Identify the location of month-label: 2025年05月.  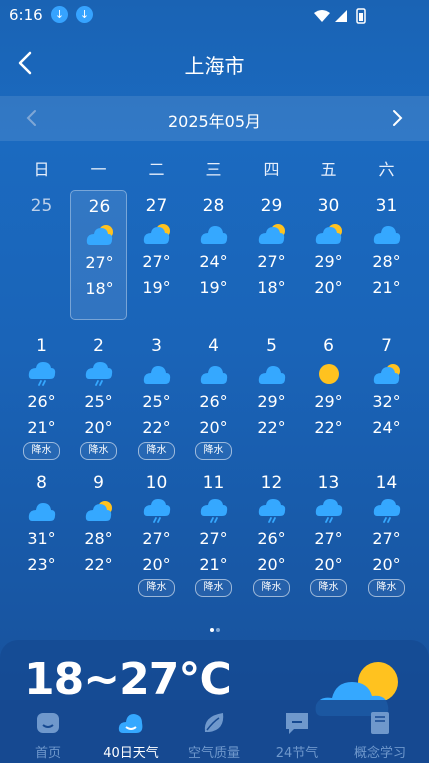
(214, 121).